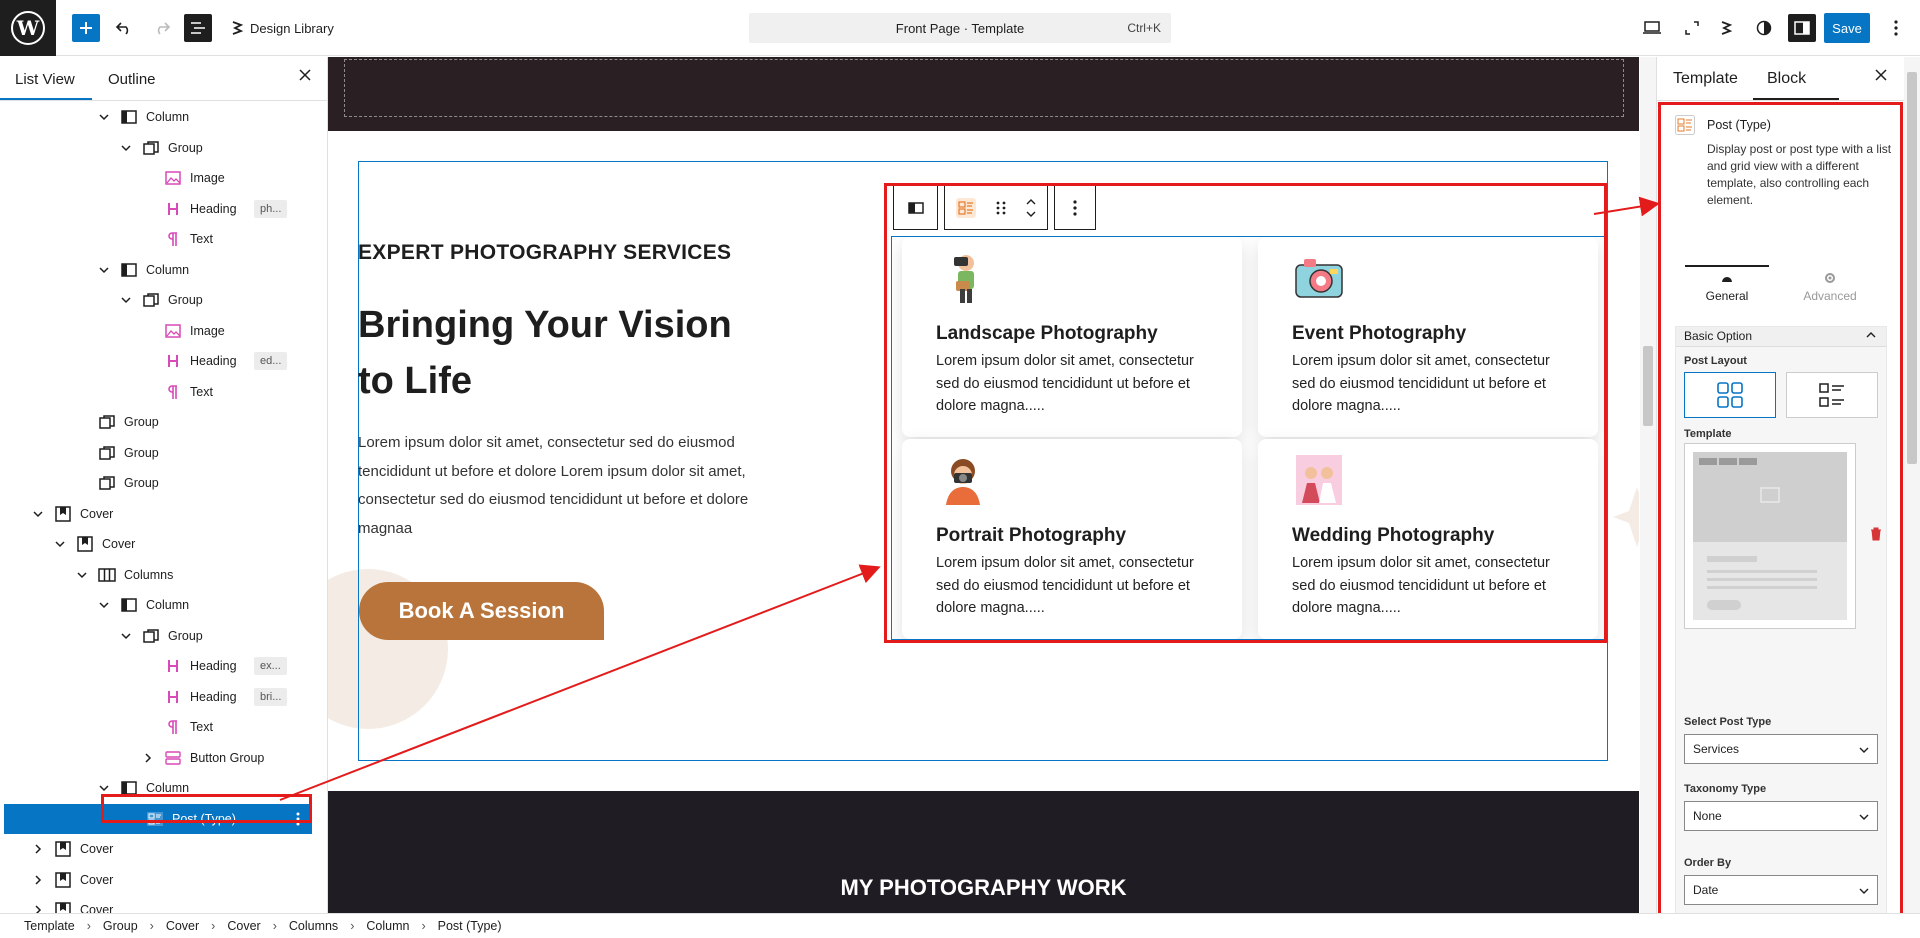 The height and width of the screenshot is (938, 1920). I want to click on breadcrumb-item: Template, so click(49, 926).